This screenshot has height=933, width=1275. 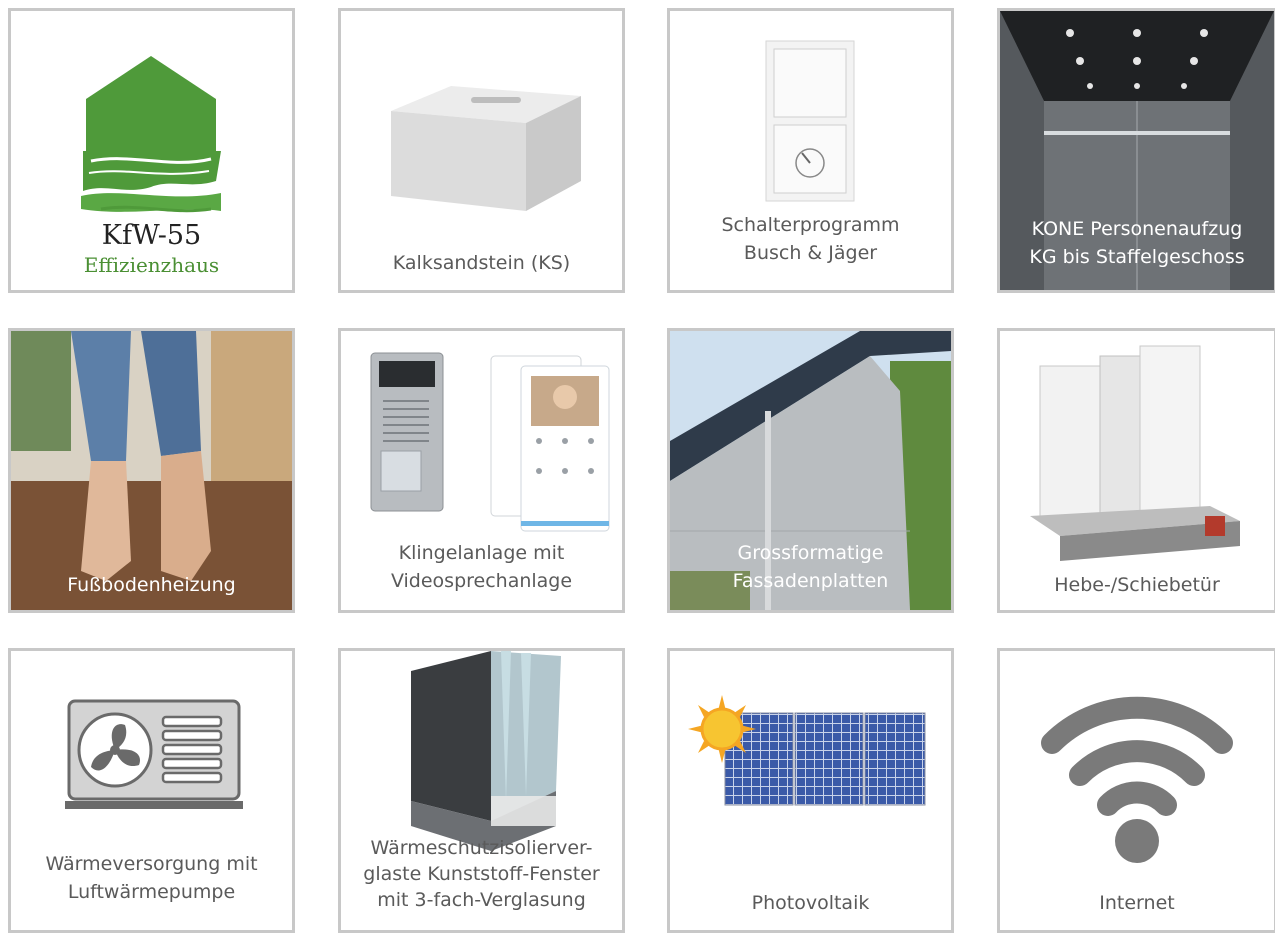 I want to click on tile-klingelanlage: Klingelanlage mit Videosprechanlage, so click(x=481, y=470).